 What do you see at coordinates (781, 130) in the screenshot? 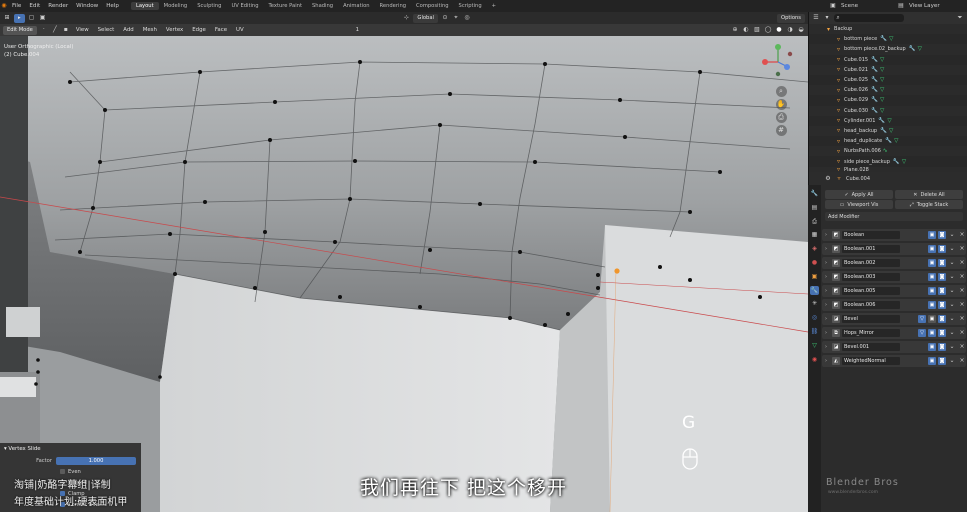
I see `ortho-grid-icon: #` at bounding box center [781, 130].